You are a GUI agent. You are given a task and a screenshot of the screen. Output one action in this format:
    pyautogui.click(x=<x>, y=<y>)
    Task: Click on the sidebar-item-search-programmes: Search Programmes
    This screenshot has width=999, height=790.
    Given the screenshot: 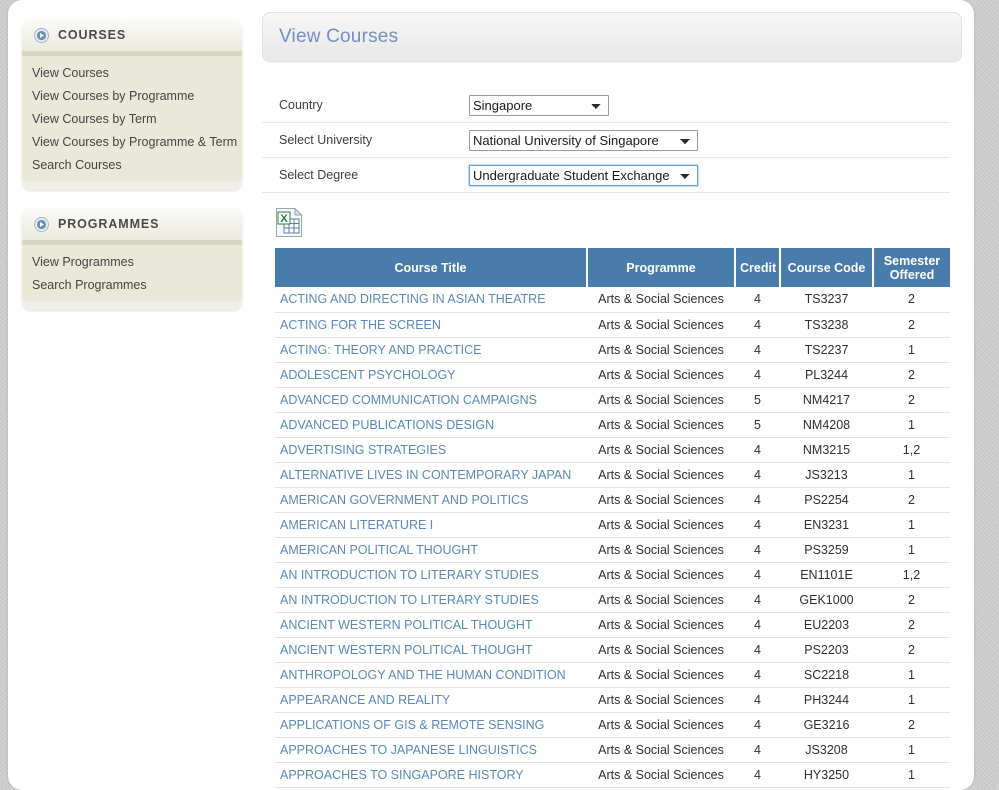 What is the action you would take?
    pyautogui.click(x=132, y=285)
    